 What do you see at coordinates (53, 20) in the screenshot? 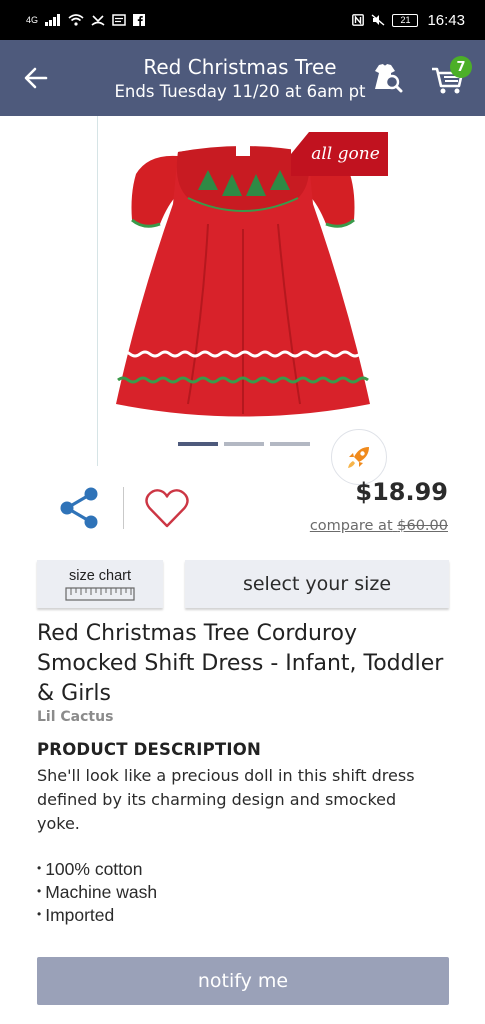
I see `signal-icon` at bounding box center [53, 20].